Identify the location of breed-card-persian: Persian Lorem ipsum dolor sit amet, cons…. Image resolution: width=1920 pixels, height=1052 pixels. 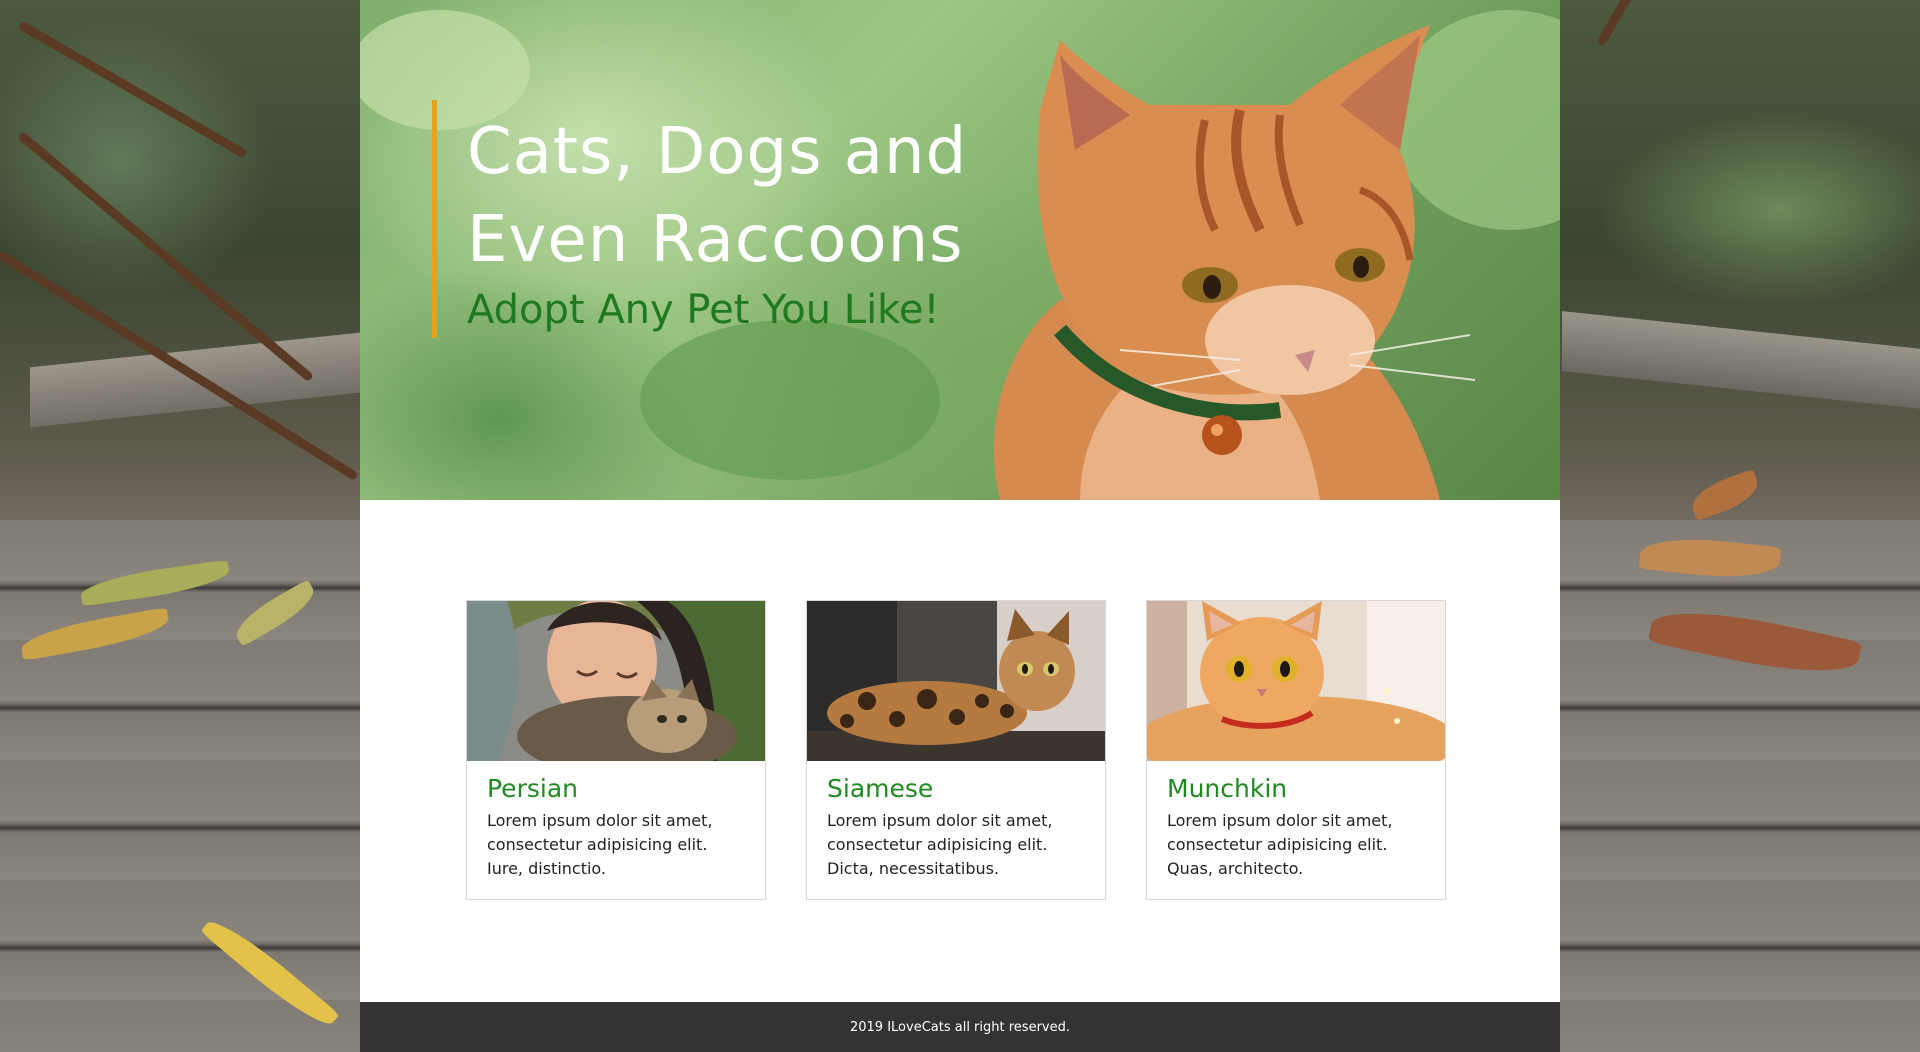
(616, 750).